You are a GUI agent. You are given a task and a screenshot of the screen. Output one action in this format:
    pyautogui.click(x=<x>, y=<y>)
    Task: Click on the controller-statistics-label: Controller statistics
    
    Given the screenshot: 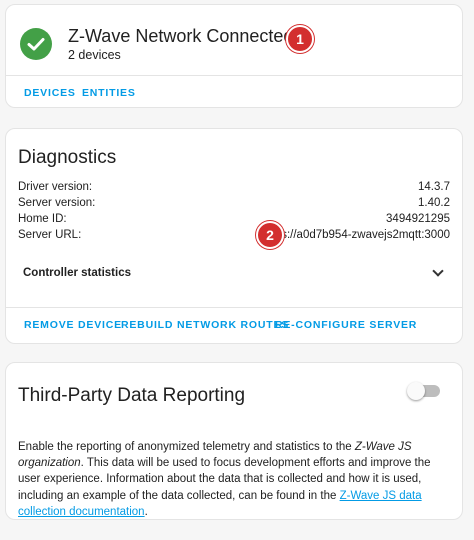 What is the action you would take?
    pyautogui.click(x=77, y=273)
    